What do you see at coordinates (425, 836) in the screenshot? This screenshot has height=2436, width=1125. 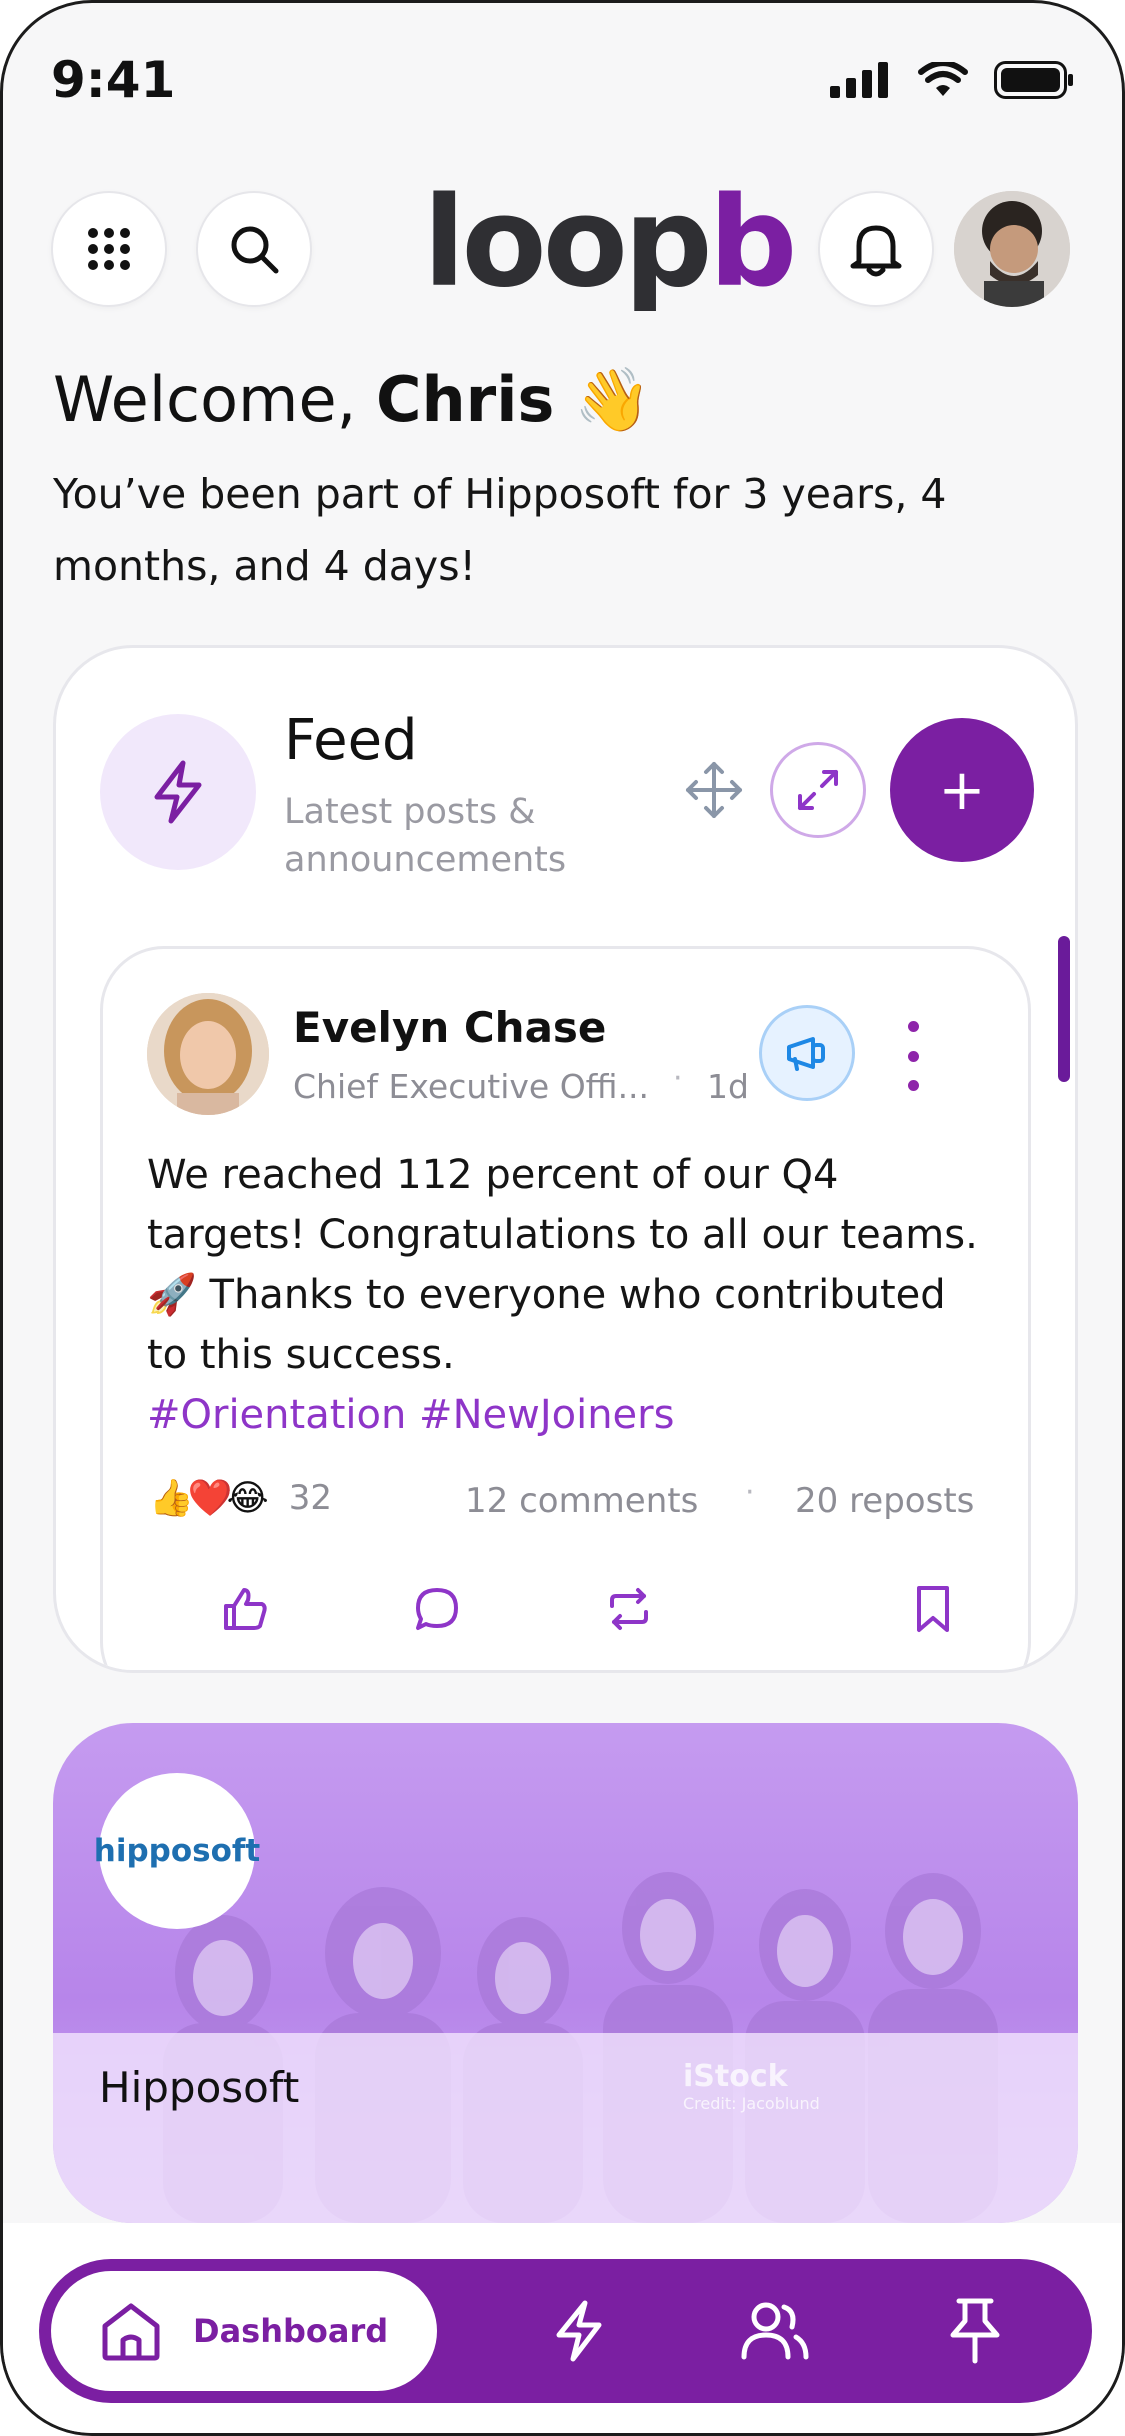 I see `feed-subtitle: Latest posts & announcements` at bounding box center [425, 836].